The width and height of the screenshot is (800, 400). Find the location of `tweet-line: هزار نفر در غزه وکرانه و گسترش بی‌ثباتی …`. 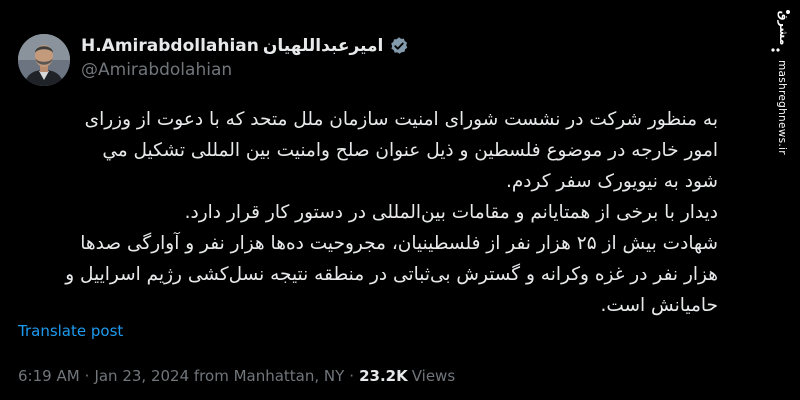

tweet-line: هزار نفر در غزه وکرانه و گسترش بی‌ثباتی … is located at coordinates (391, 274).